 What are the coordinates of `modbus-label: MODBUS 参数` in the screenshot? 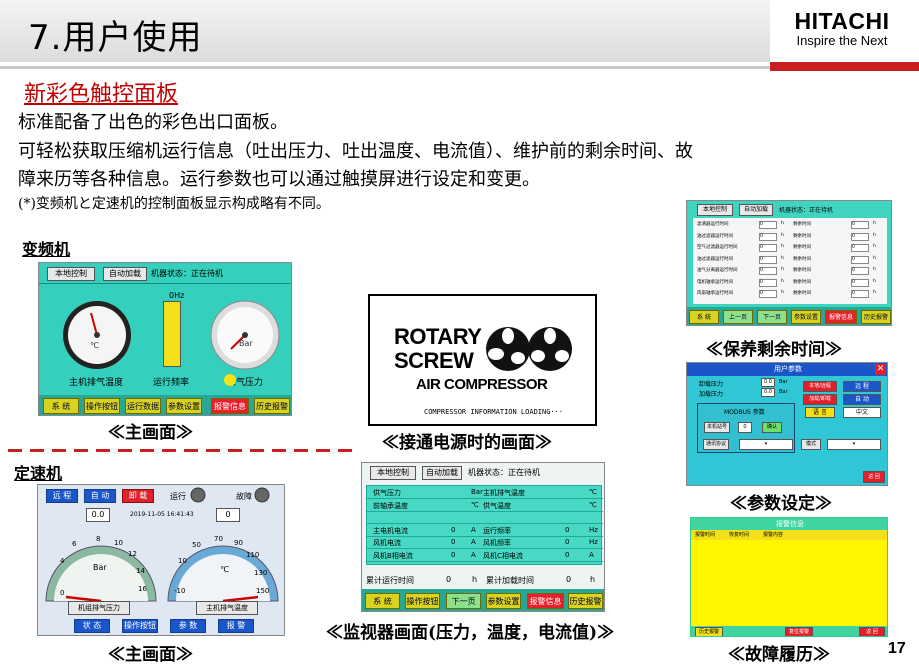 It's located at (744, 412).